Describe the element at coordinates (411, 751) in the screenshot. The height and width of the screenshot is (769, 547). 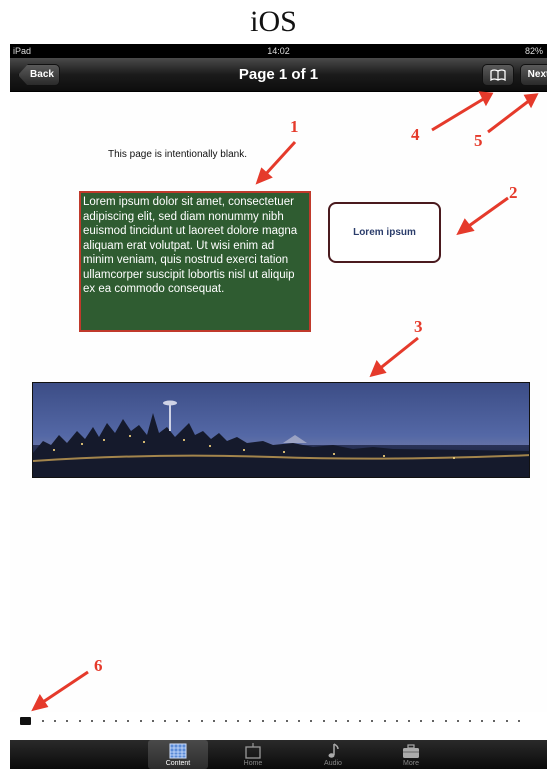
I see `briefcase-icon` at that location.